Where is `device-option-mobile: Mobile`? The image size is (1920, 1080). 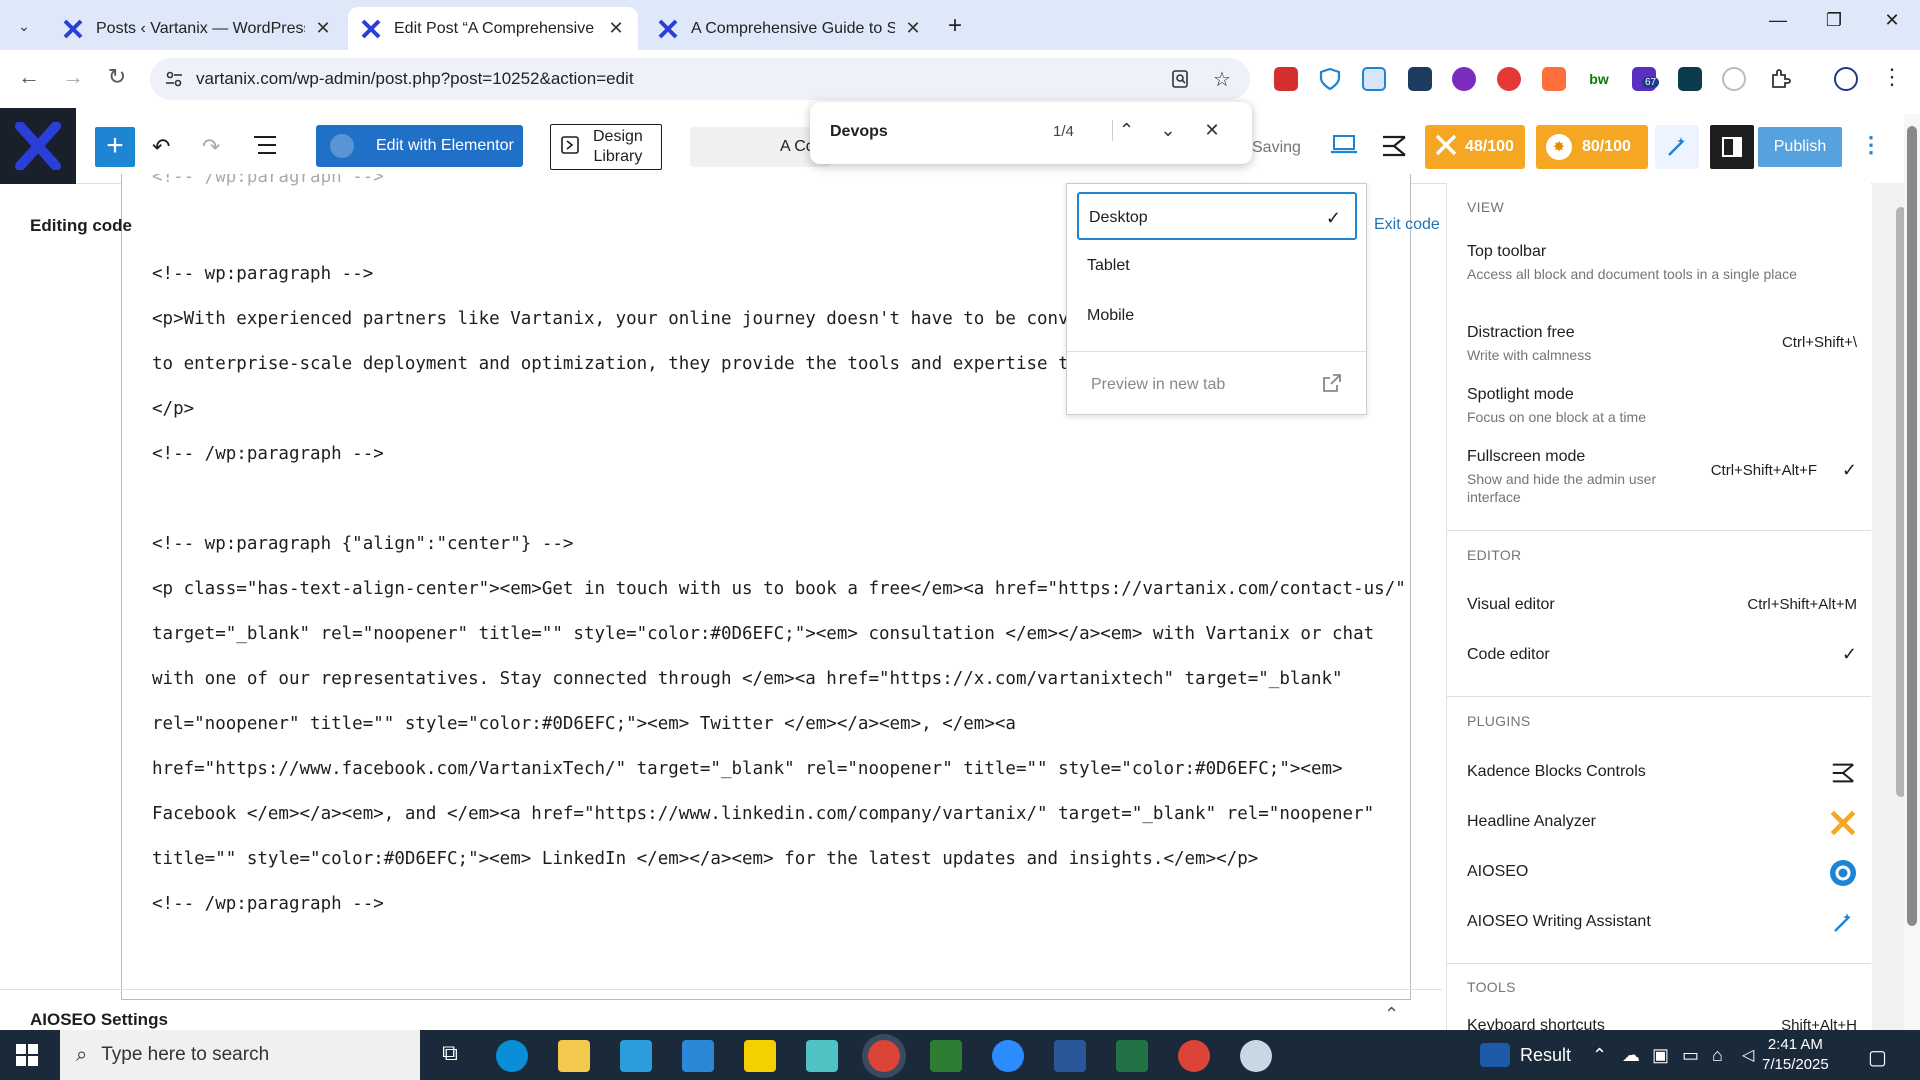
device-option-mobile: Mobile is located at coordinates (1217, 316).